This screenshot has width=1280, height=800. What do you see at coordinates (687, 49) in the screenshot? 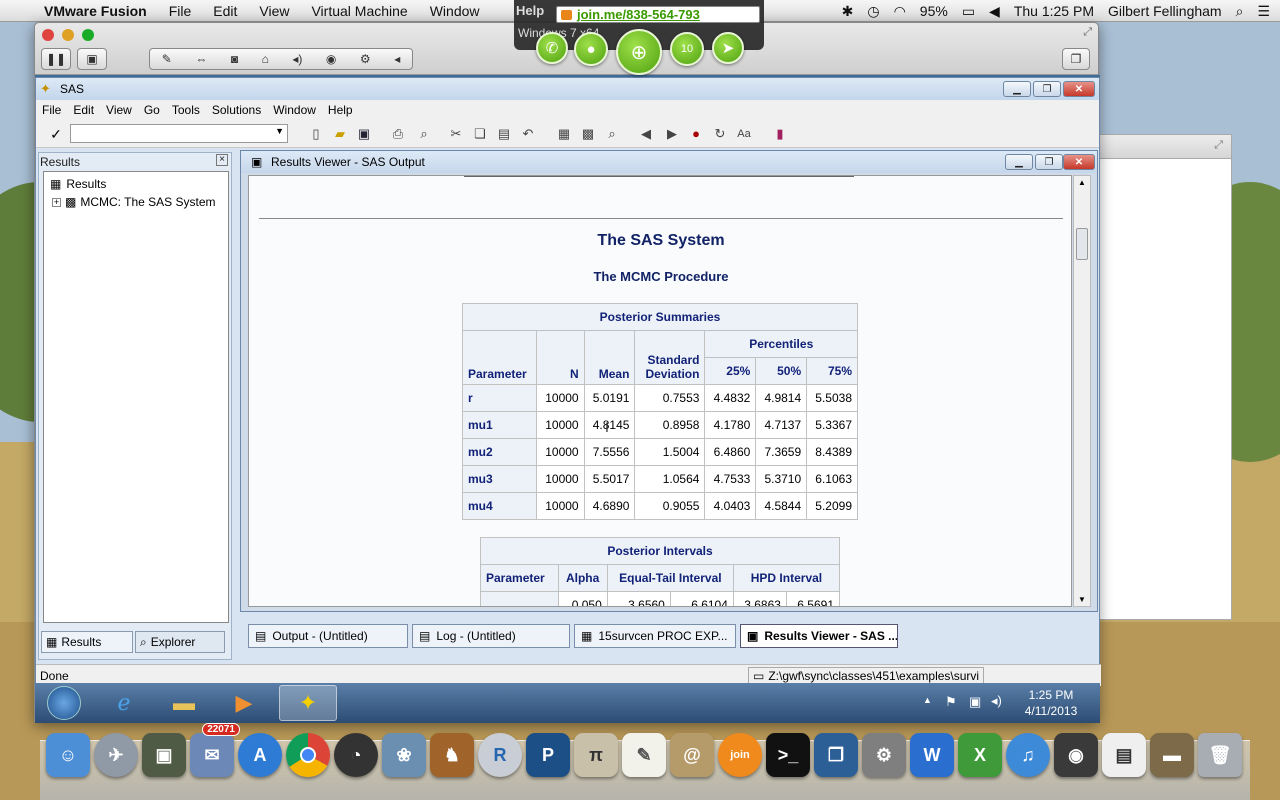
I see `participants-button: 10` at bounding box center [687, 49].